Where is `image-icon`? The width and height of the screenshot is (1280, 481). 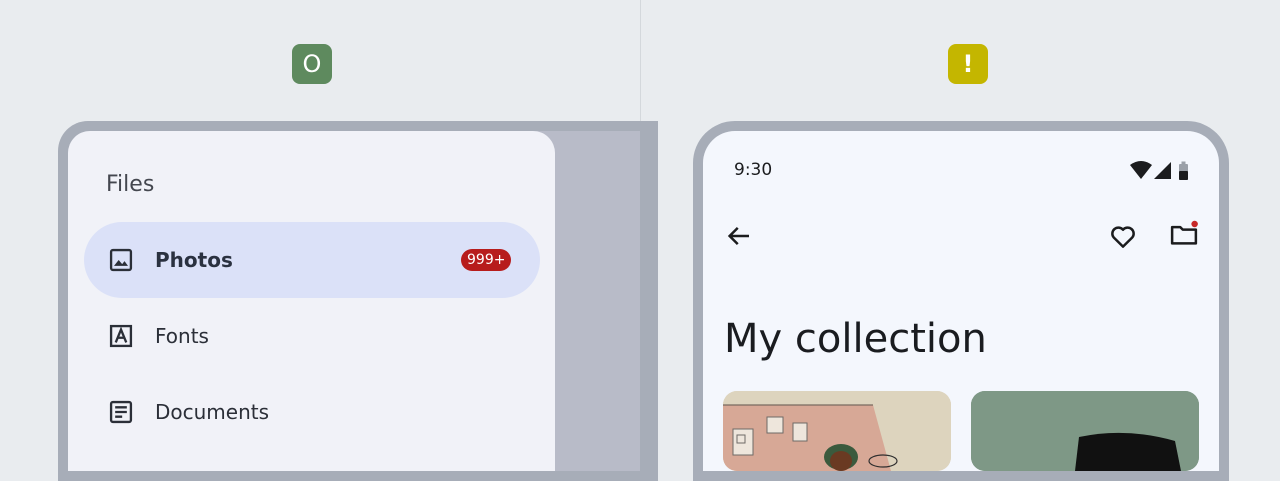 image-icon is located at coordinates (121, 260).